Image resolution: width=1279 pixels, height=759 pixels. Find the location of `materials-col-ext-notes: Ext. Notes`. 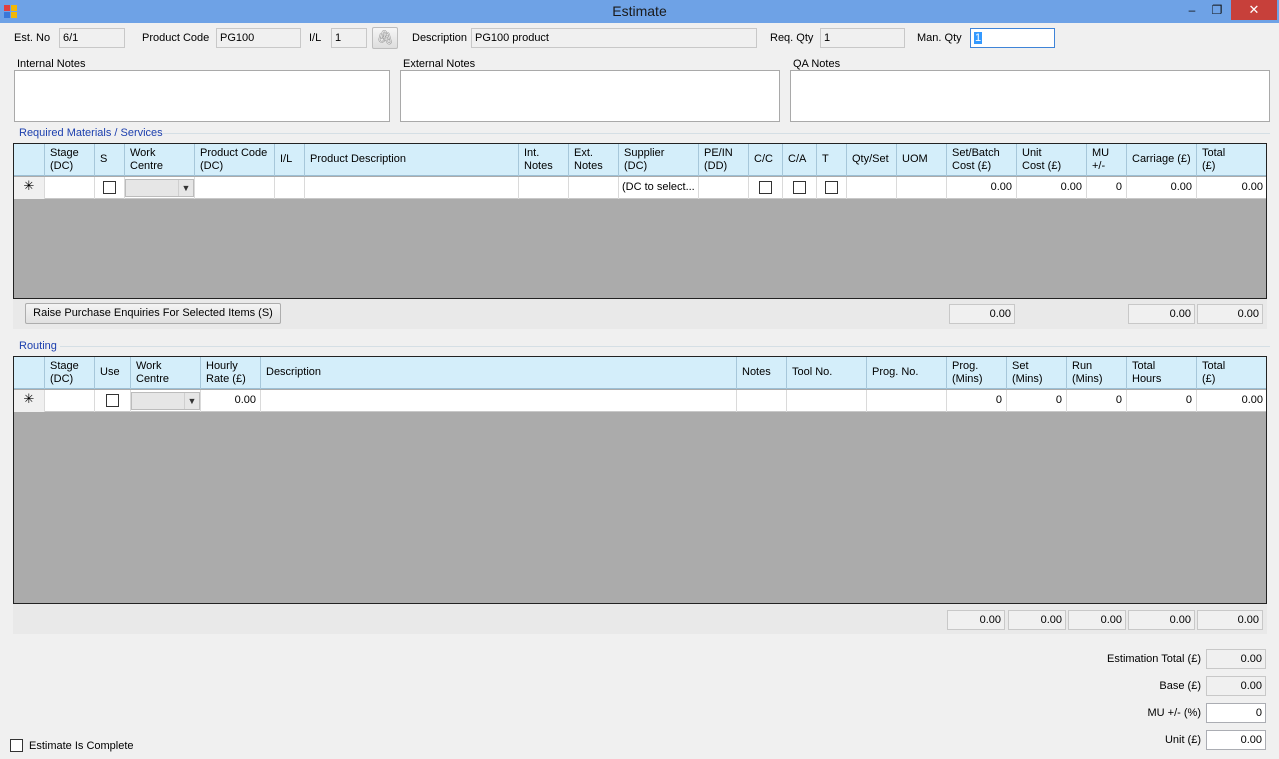

materials-col-ext-notes: Ext. Notes is located at coordinates (594, 160).